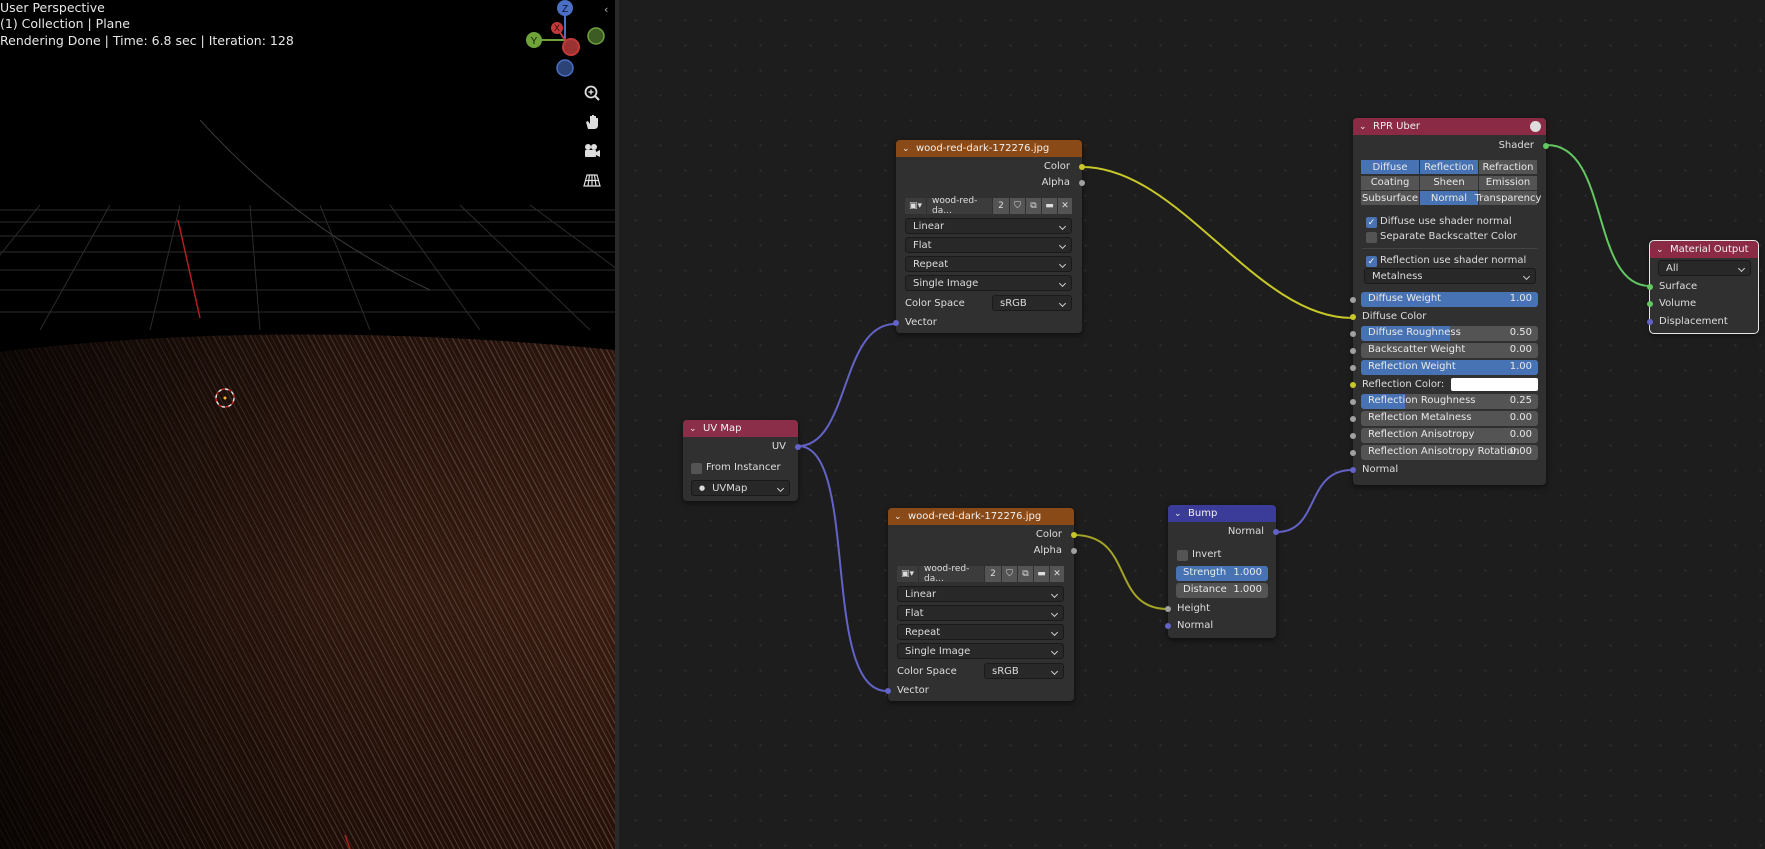  What do you see at coordinates (1390, 167) in the screenshot?
I see `tab-diffuse: Diffuse` at bounding box center [1390, 167].